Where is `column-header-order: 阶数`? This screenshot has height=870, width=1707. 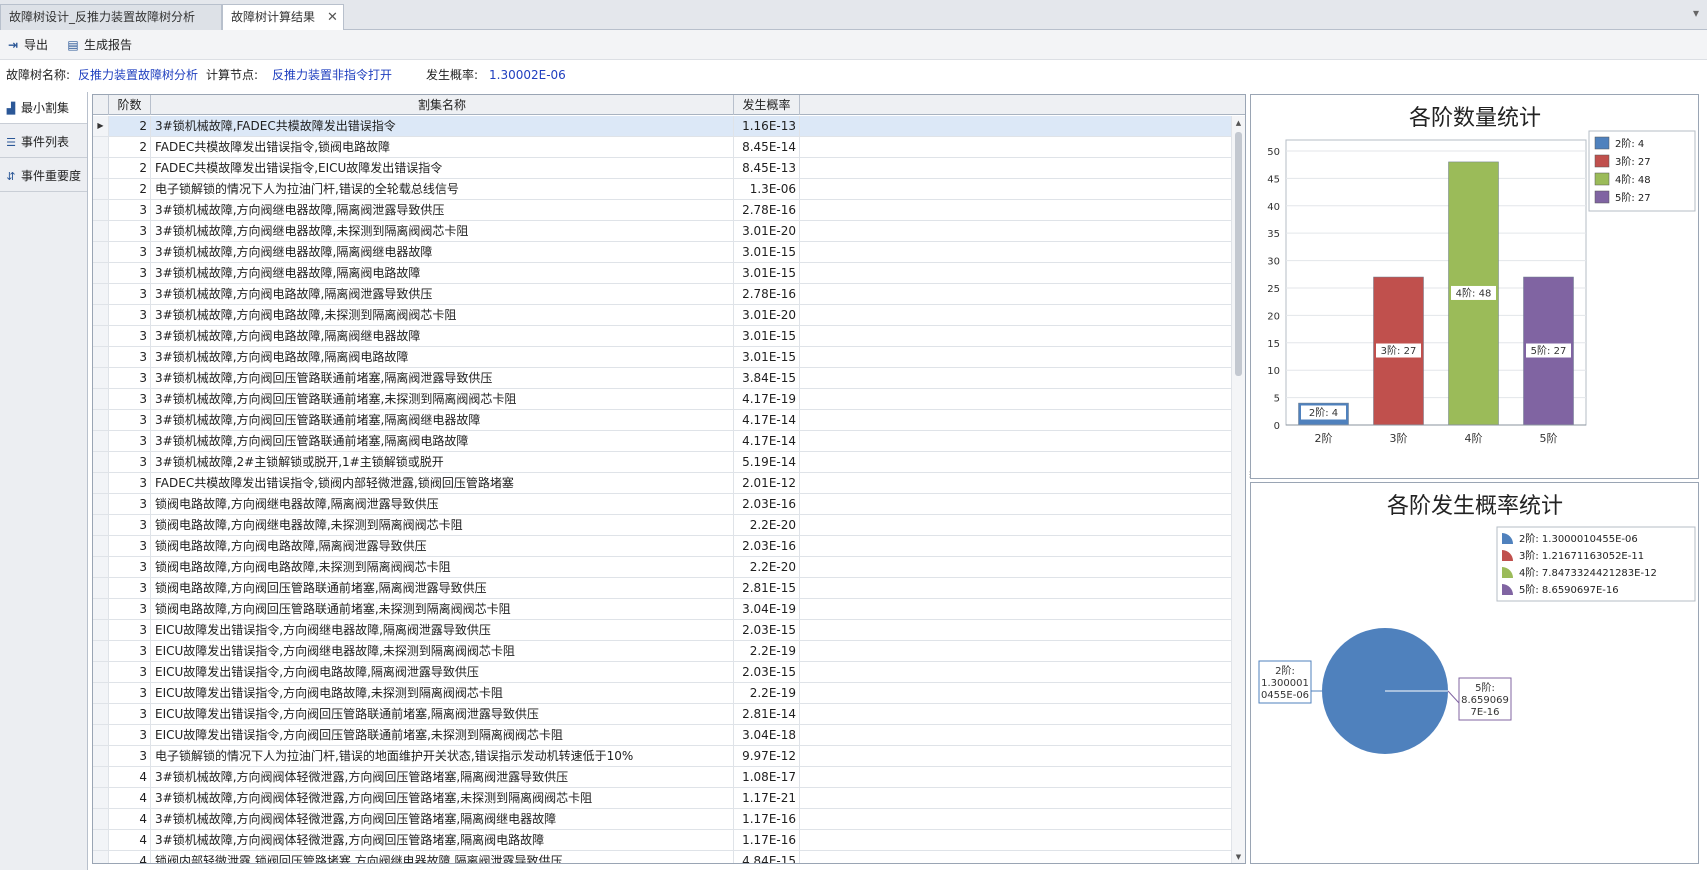 column-header-order: 阶数 is located at coordinates (130, 105).